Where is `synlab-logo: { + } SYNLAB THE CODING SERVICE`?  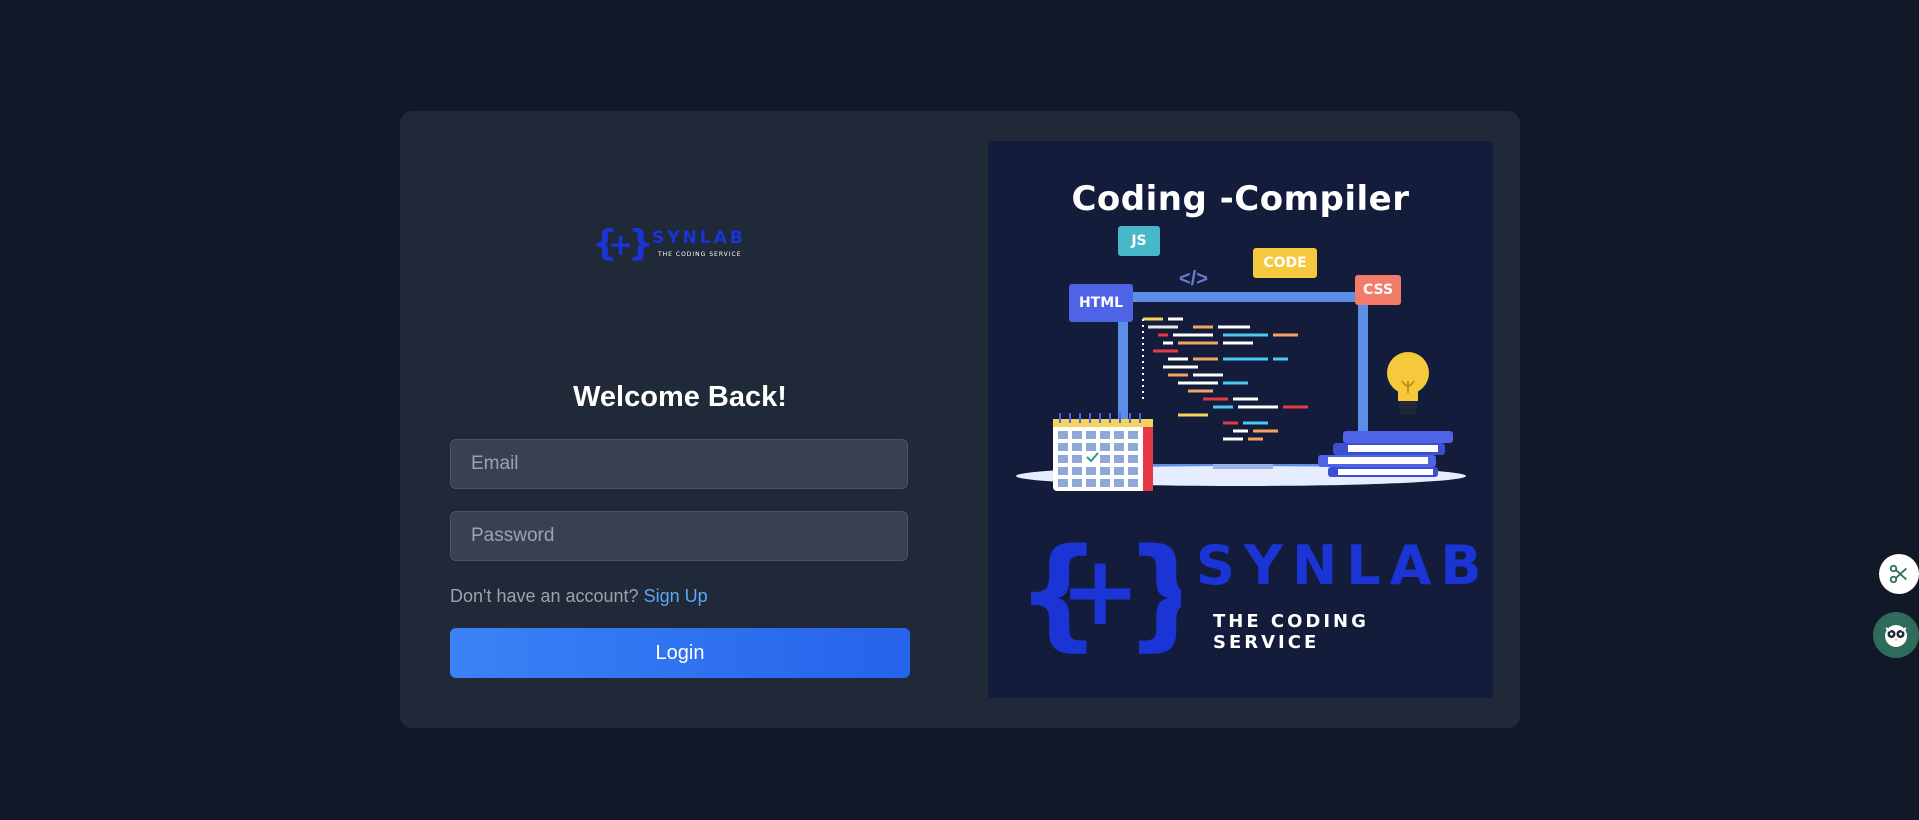
synlab-logo: { + } SYNLAB THE CODING SERVICE is located at coordinates (669, 243).